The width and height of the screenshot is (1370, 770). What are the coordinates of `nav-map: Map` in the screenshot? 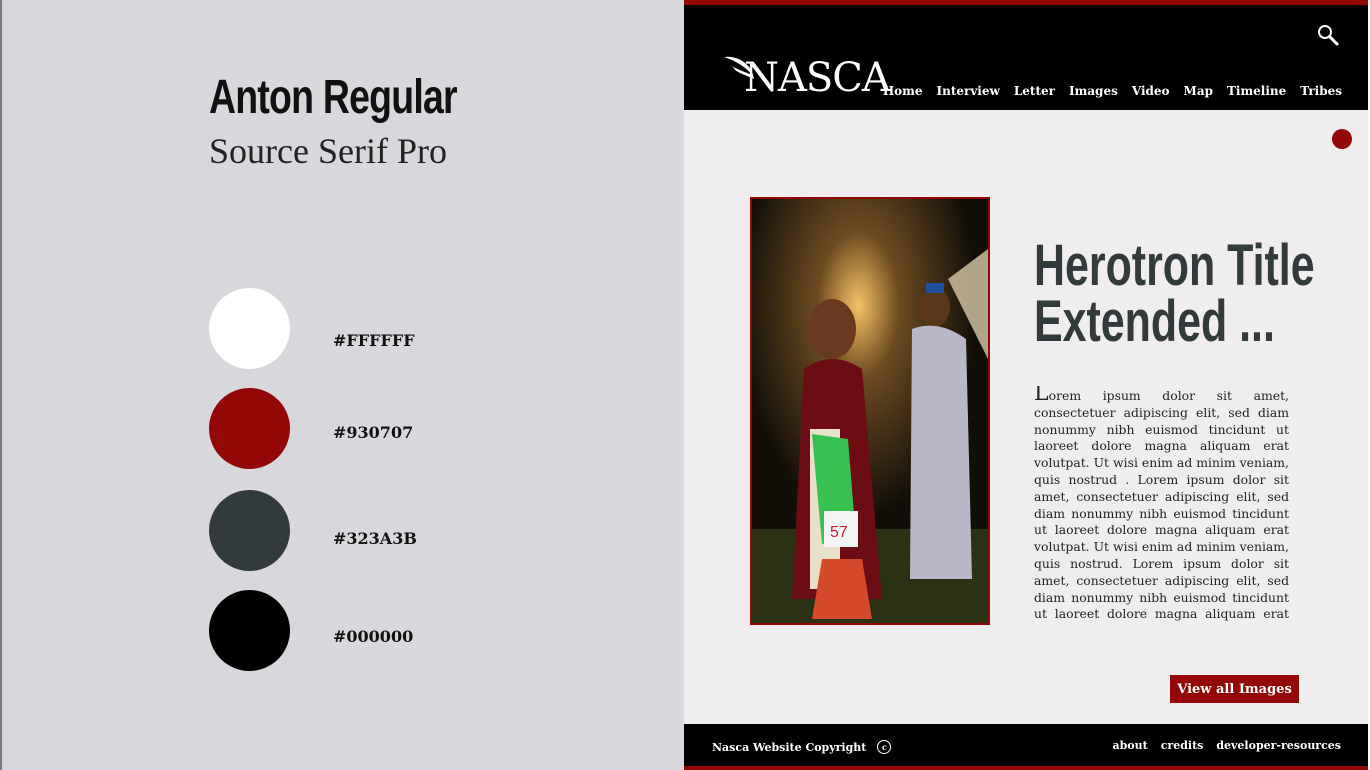 It's located at (1198, 91).